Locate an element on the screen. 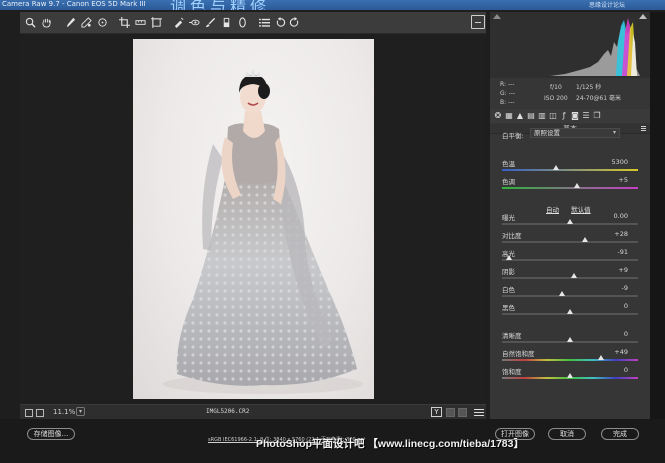  slider-row: 阴影 +9 is located at coordinates (570, 275).